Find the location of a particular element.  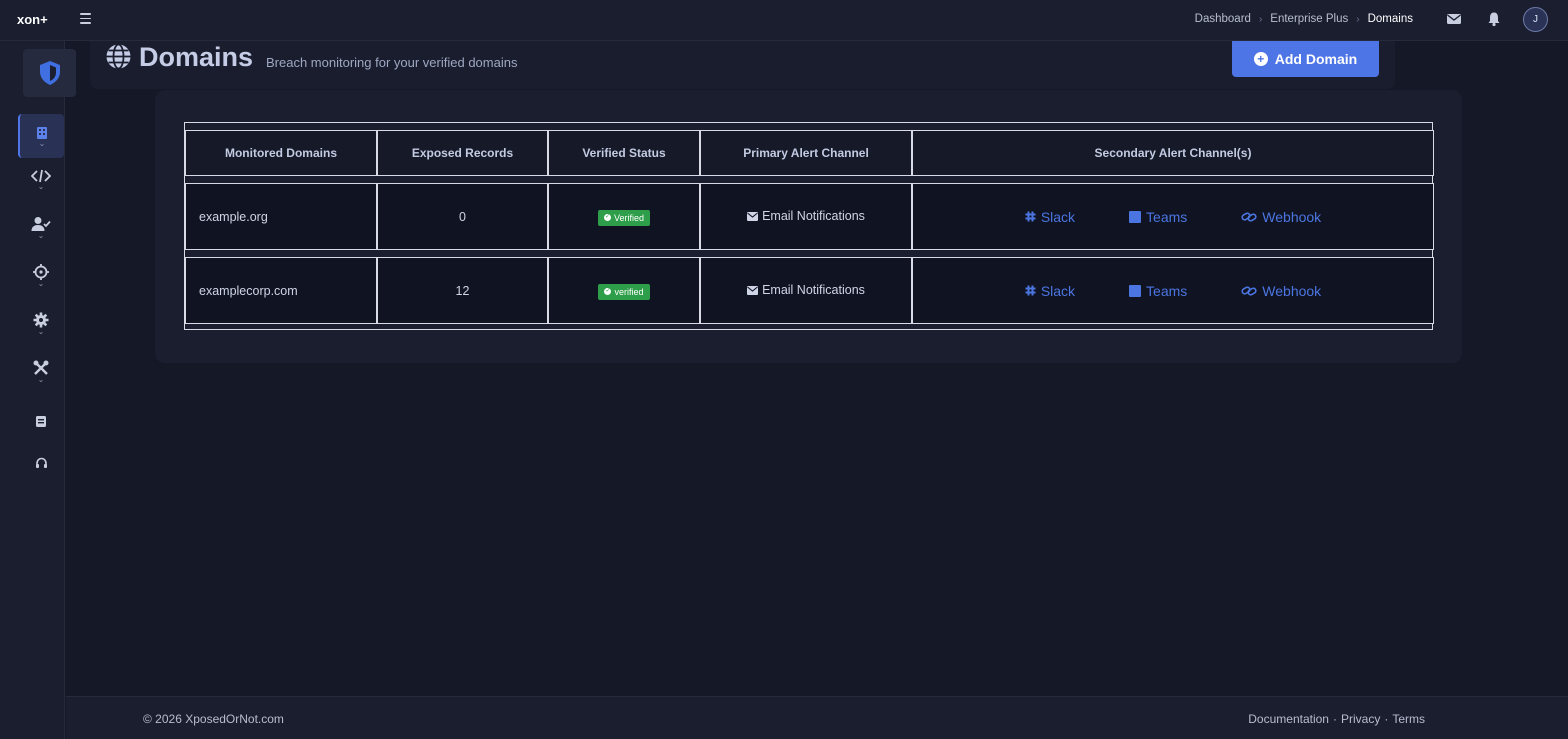

copyright: © 2026 XposedOrNot.com is located at coordinates (213, 719).